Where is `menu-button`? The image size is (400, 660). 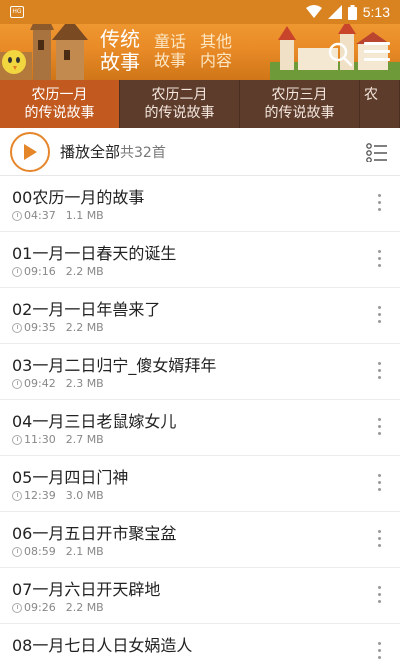
menu-button is located at coordinates (377, 54).